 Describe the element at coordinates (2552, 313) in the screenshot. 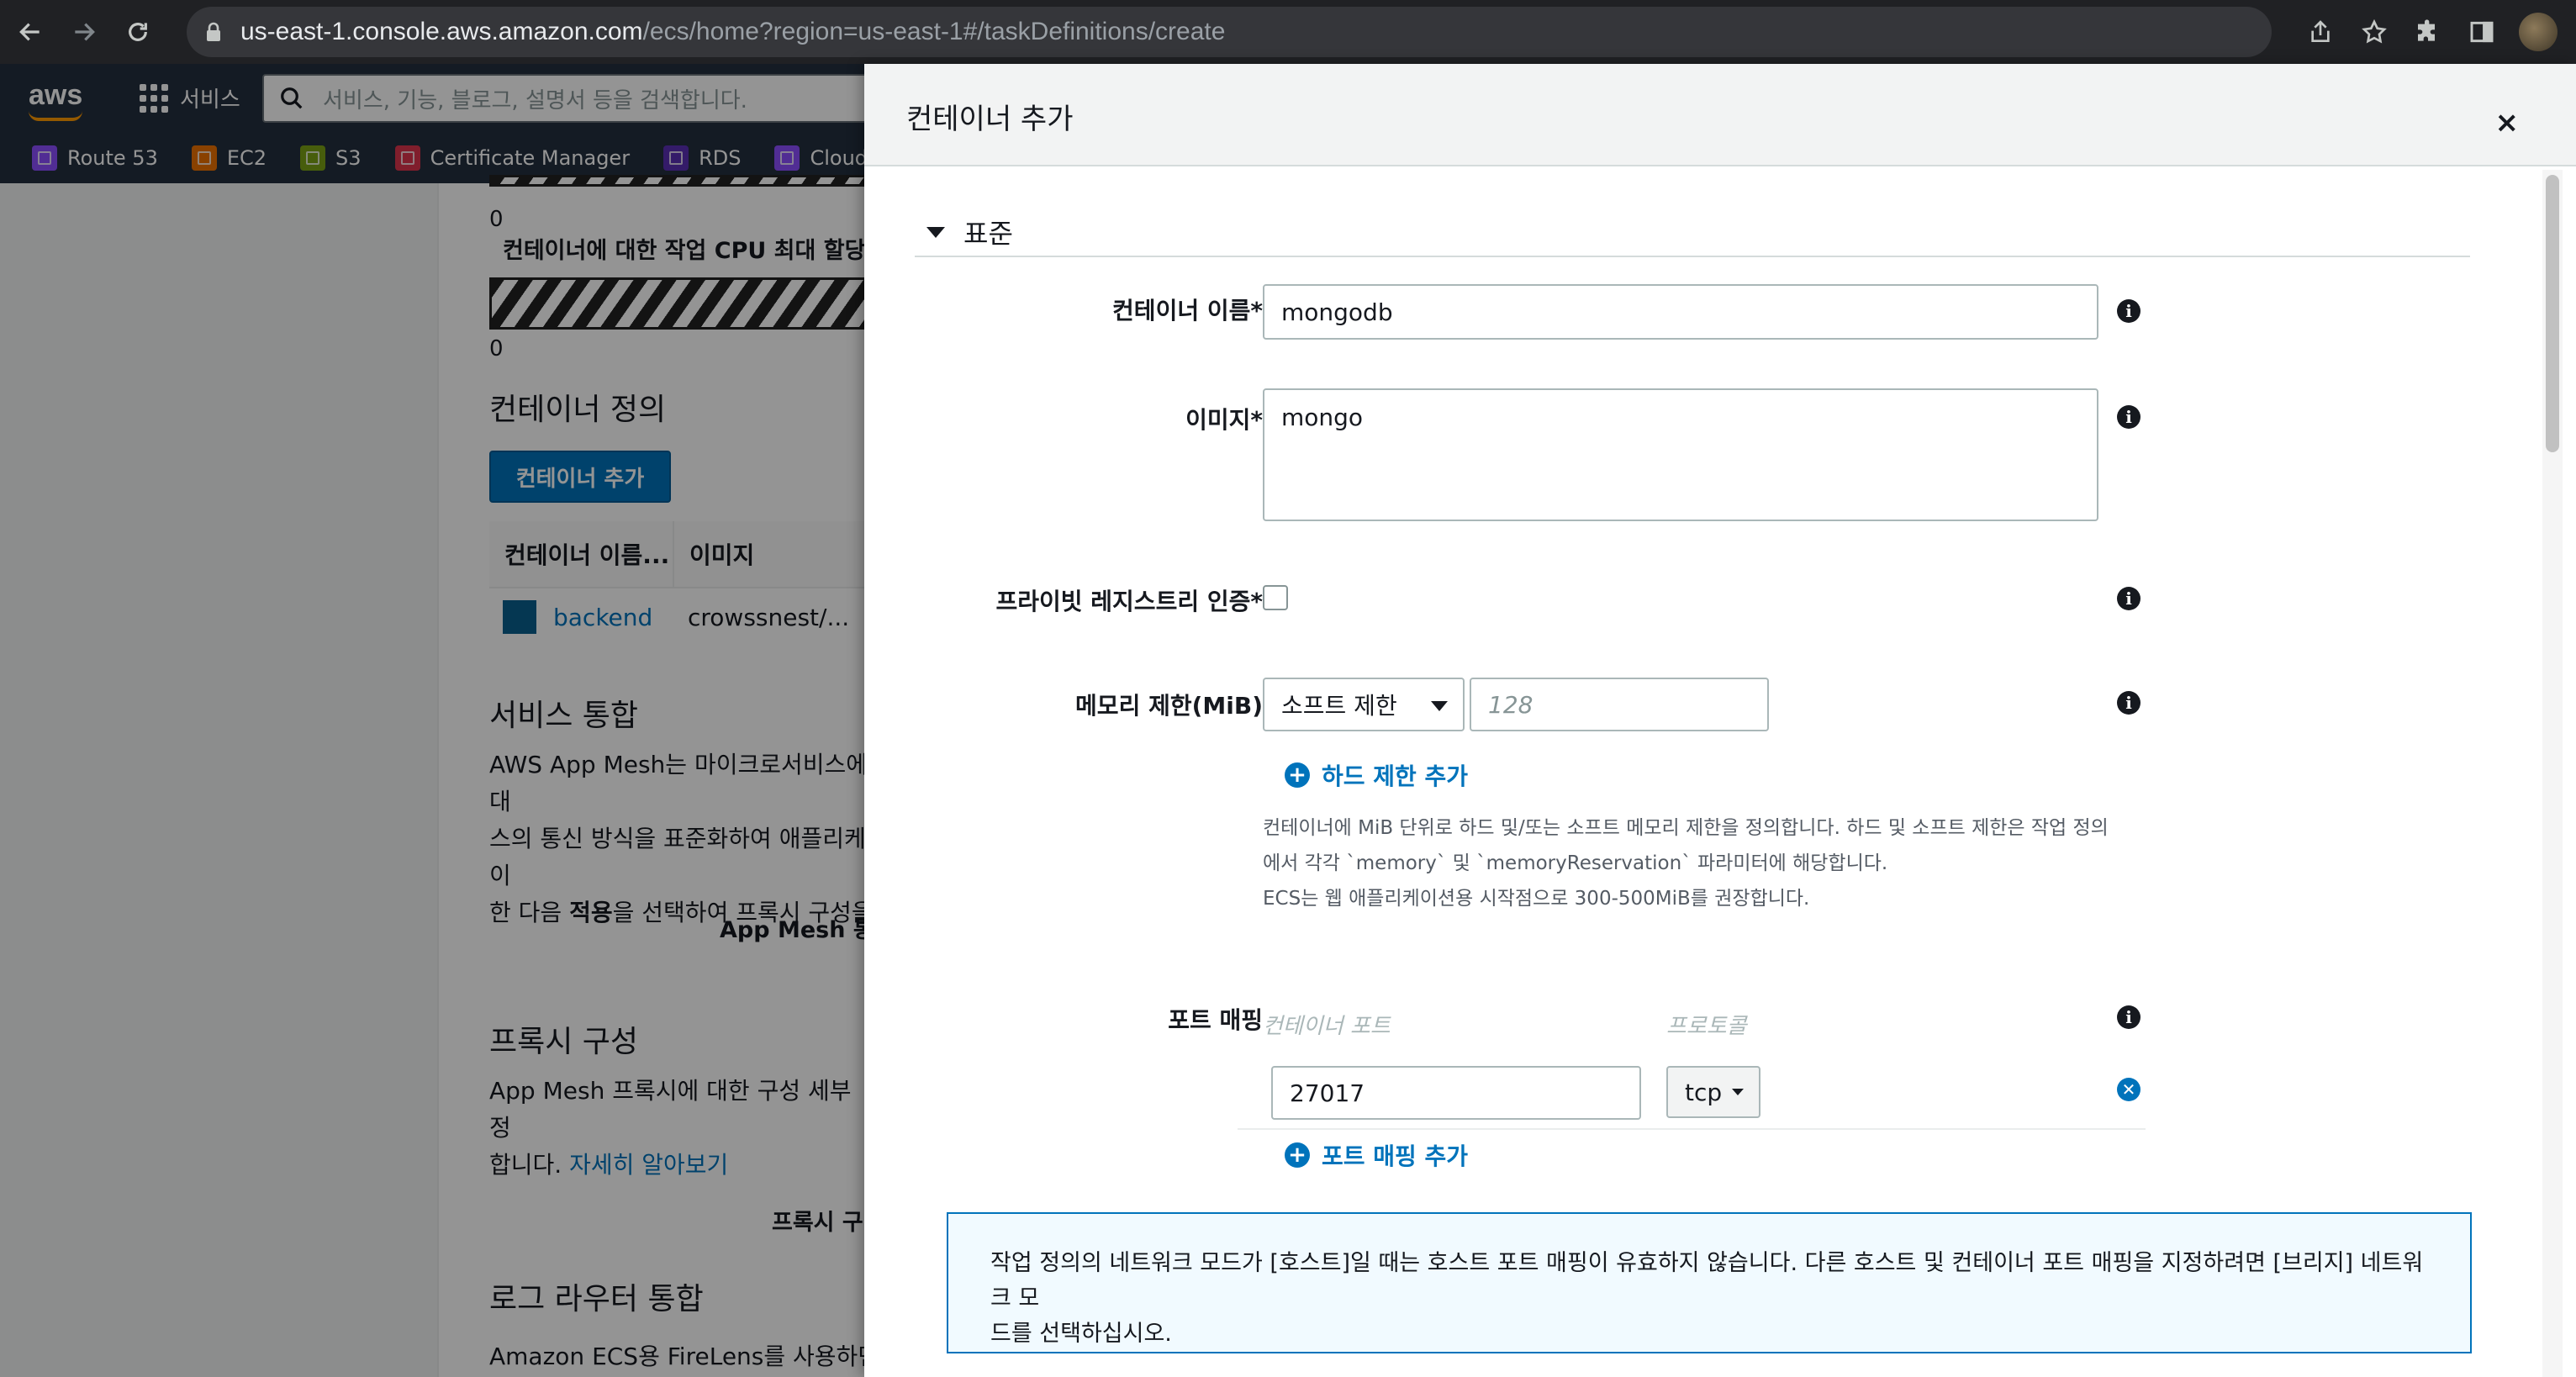

I see `scrollbar-thumb` at that location.